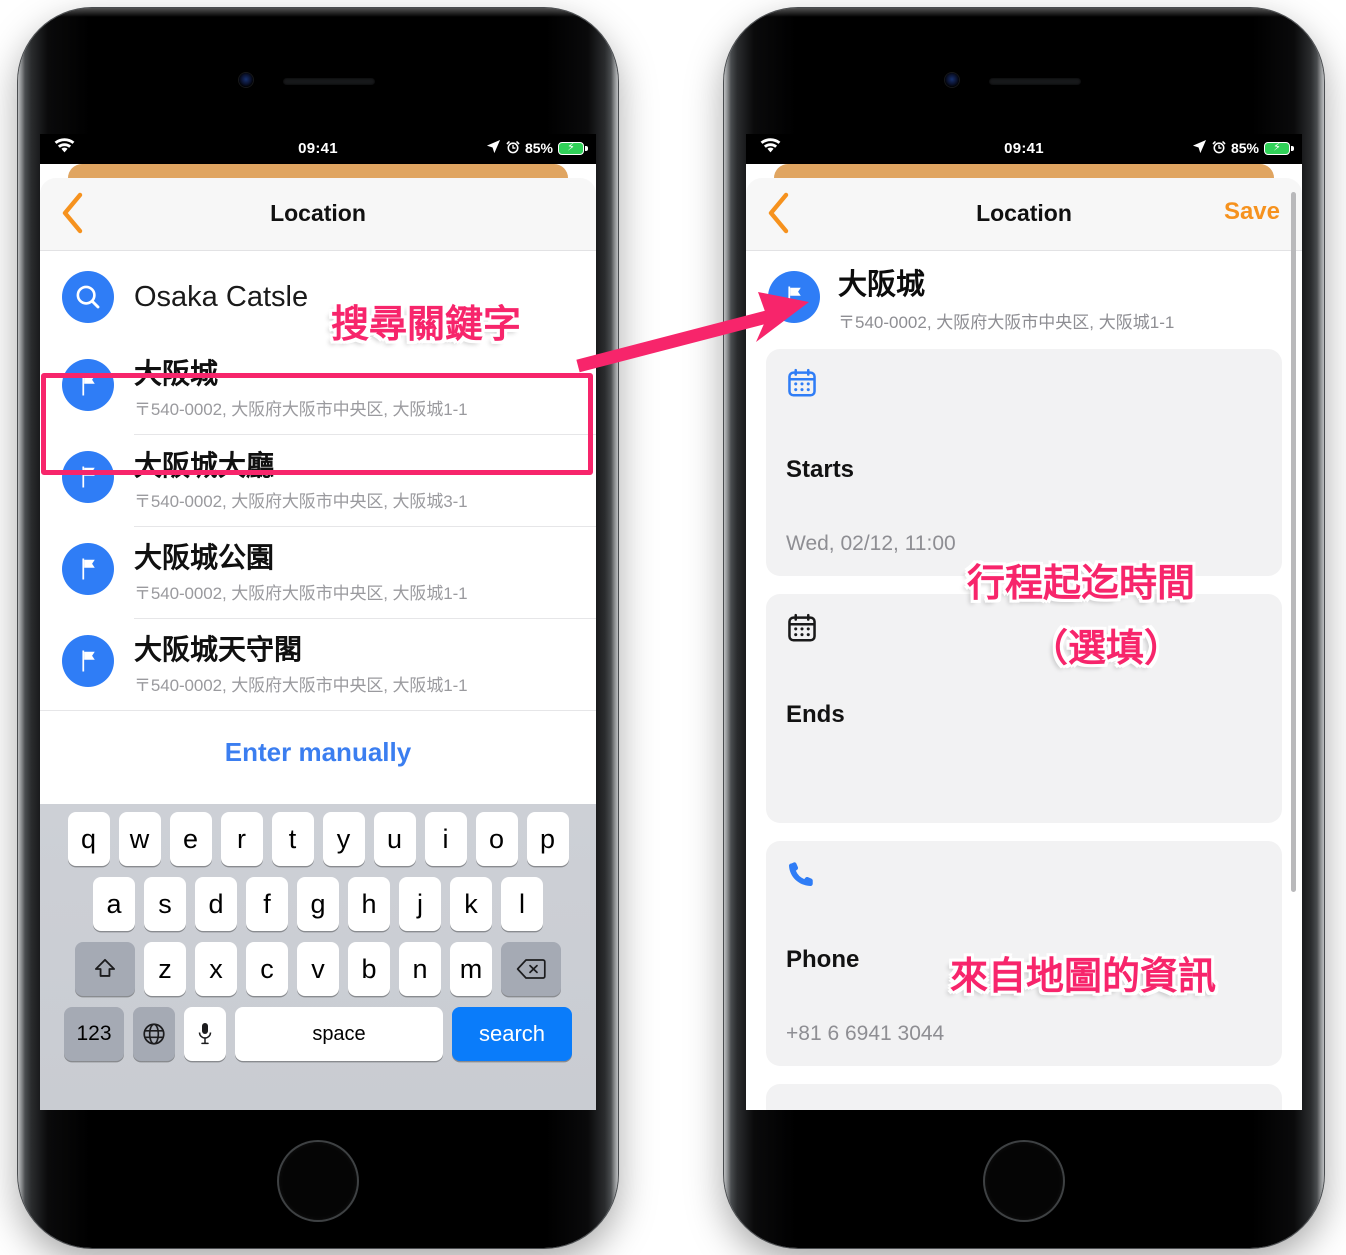 The image size is (1346, 1255). I want to click on phone-icon, so click(1024, 876).